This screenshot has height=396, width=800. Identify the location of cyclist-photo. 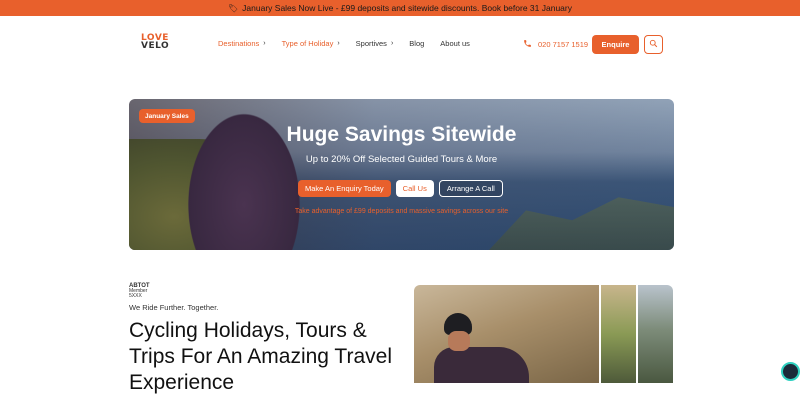
(506, 334).